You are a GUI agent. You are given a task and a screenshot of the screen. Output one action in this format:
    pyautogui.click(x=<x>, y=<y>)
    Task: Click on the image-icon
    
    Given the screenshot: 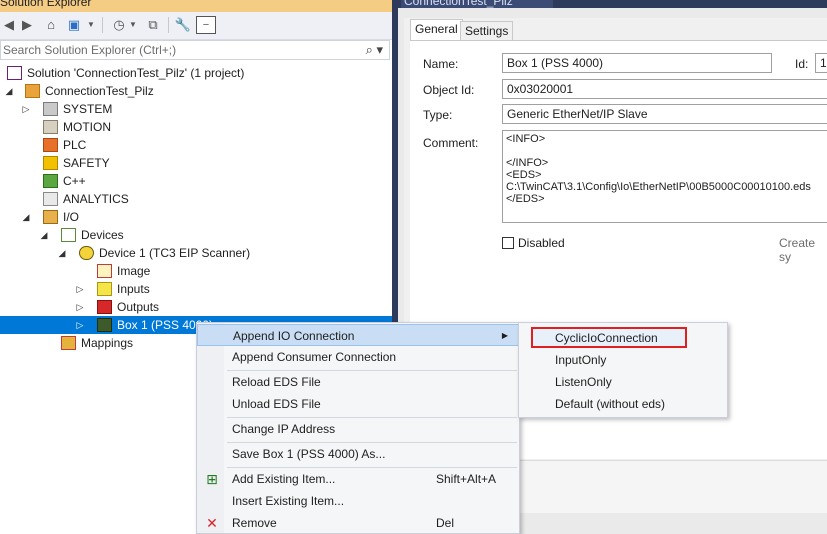 What is the action you would take?
    pyautogui.click(x=104, y=271)
    